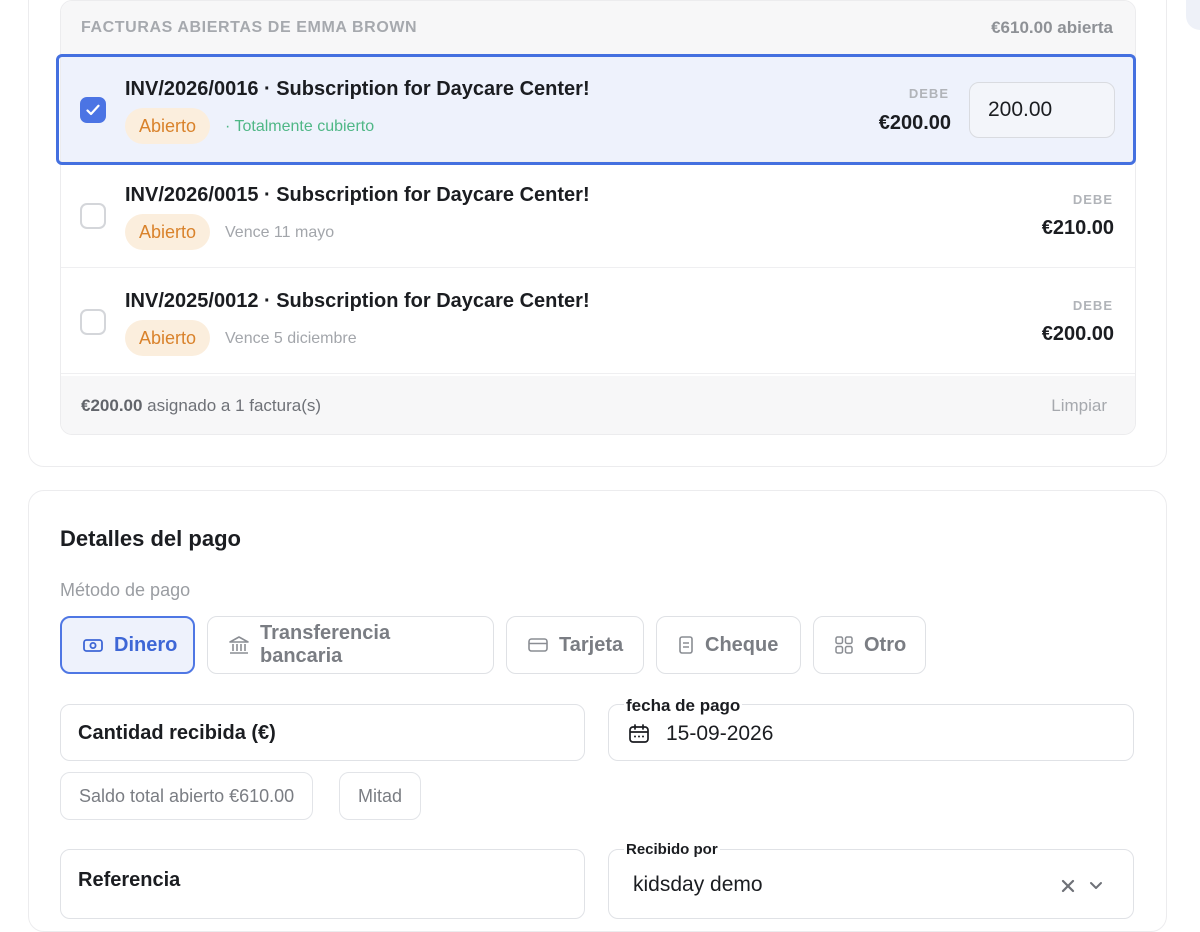 Image resolution: width=1200 pixels, height=932 pixels. Describe the element at coordinates (177, 733) in the screenshot. I see `amount-received-label: Cantidad recibida (€)` at that location.